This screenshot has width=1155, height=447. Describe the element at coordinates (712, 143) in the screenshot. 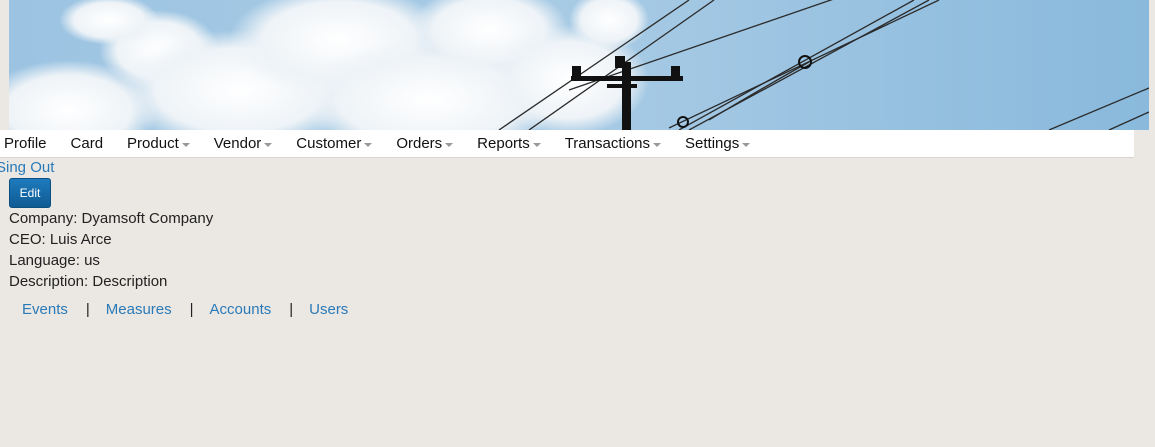

I see `nav-item-label: Settings` at that location.